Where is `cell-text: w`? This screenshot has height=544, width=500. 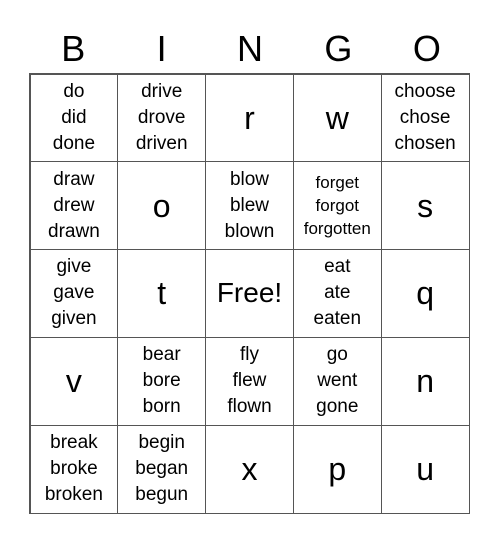
cell-text: w is located at coordinates (337, 117).